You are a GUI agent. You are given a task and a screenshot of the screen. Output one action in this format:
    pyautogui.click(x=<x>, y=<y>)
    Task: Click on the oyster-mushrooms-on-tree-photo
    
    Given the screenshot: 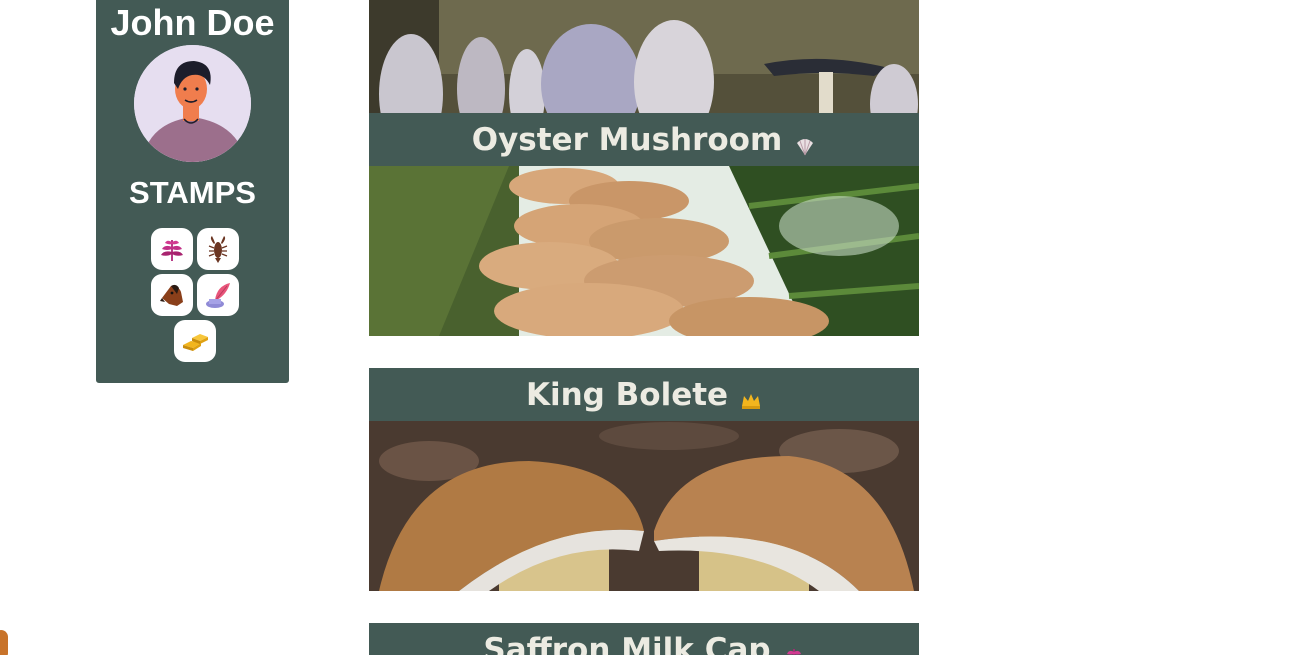 What is the action you would take?
    pyautogui.click(x=644, y=251)
    